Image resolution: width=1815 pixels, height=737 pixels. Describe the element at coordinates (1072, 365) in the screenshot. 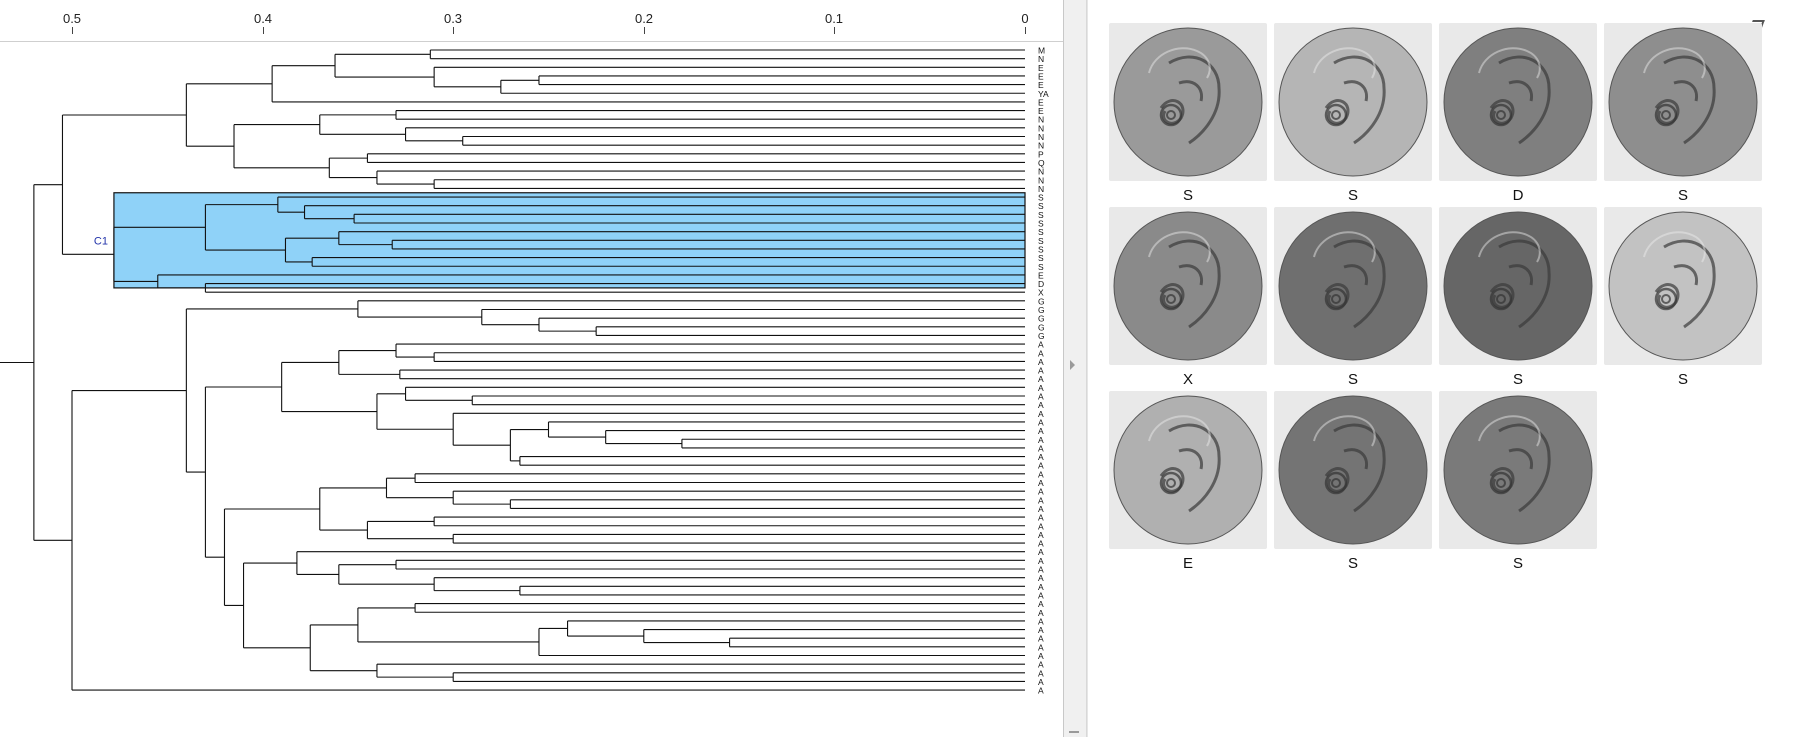

I see `splitter-grip-icon` at that location.